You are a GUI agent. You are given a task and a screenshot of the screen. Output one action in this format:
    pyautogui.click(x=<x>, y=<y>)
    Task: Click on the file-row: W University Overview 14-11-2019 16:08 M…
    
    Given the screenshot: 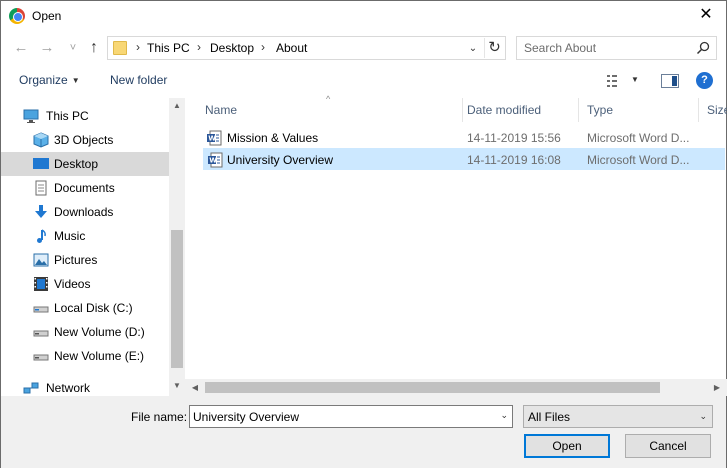 What is the action you would take?
    pyautogui.click(x=464, y=159)
    